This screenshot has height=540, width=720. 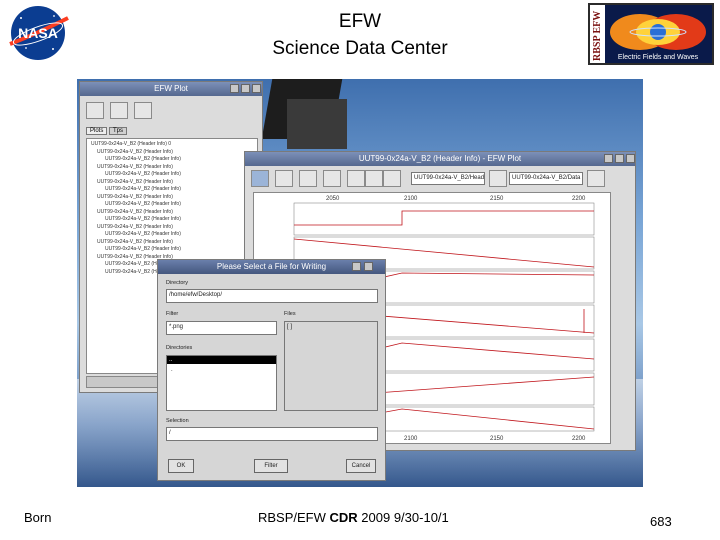 What do you see at coordinates (172, 314) in the screenshot?
I see `filter-label: Filter` at bounding box center [172, 314].